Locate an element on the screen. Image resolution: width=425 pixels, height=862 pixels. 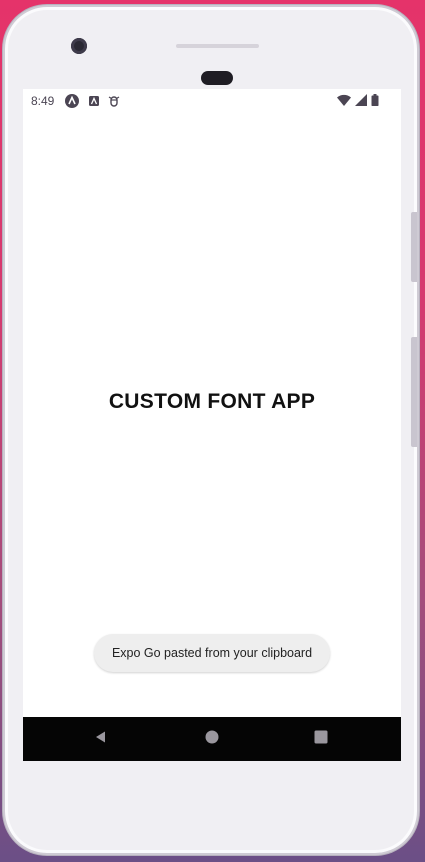
battery-icon is located at coordinates (375, 101).